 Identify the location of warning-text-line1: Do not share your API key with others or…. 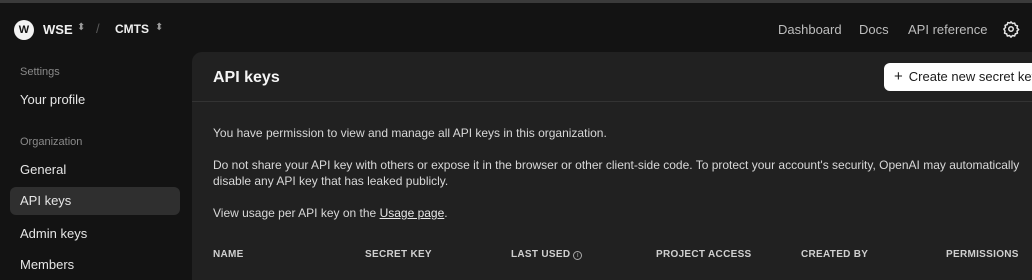
(616, 165).